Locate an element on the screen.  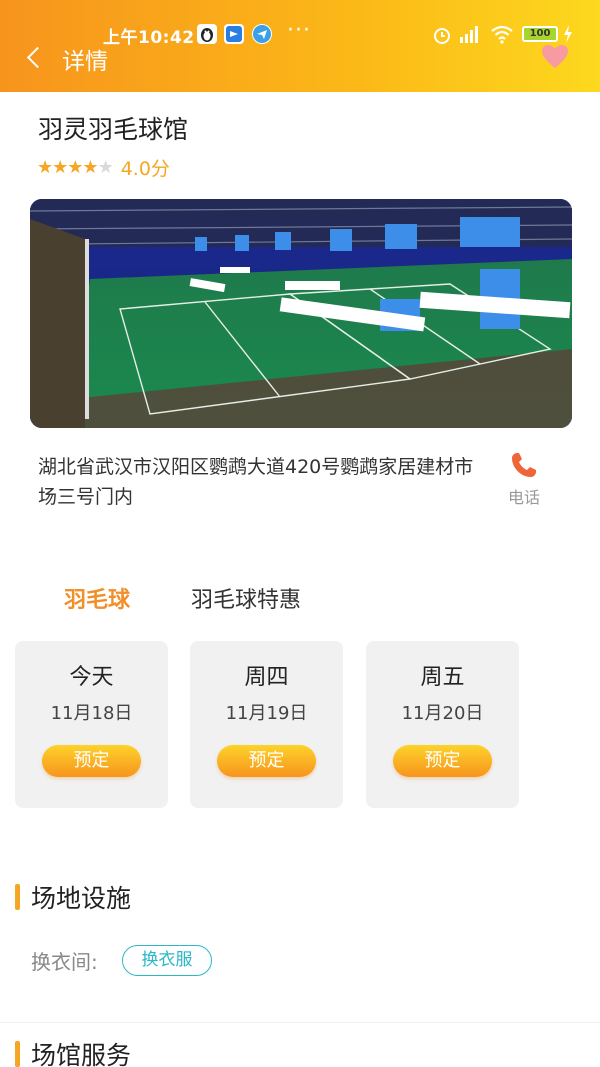
more-notifications-icon: ··· is located at coordinates (299, 30).